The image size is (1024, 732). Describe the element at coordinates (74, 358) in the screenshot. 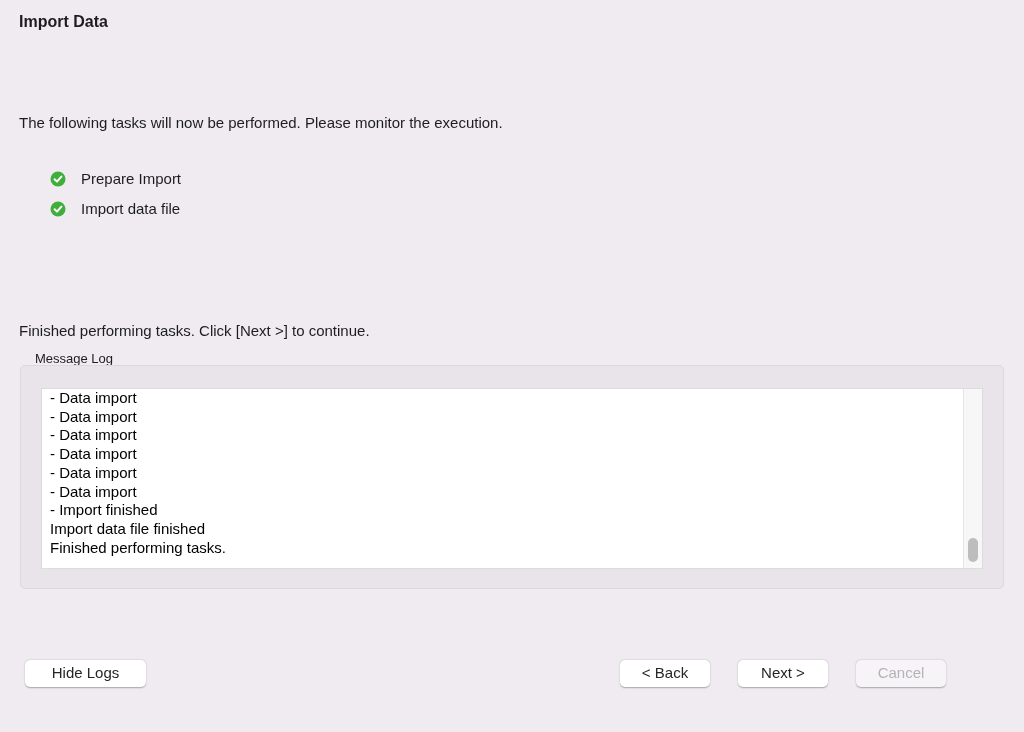

I see `group-label: Message Log` at that location.